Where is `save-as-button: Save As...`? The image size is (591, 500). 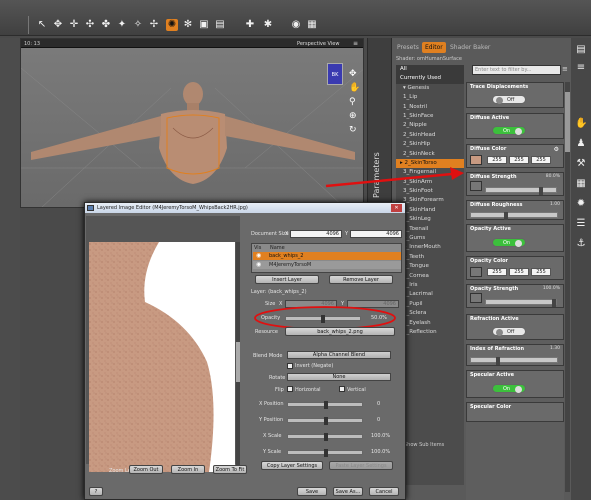
save-as-button: Save As... is located at coordinates (348, 491).